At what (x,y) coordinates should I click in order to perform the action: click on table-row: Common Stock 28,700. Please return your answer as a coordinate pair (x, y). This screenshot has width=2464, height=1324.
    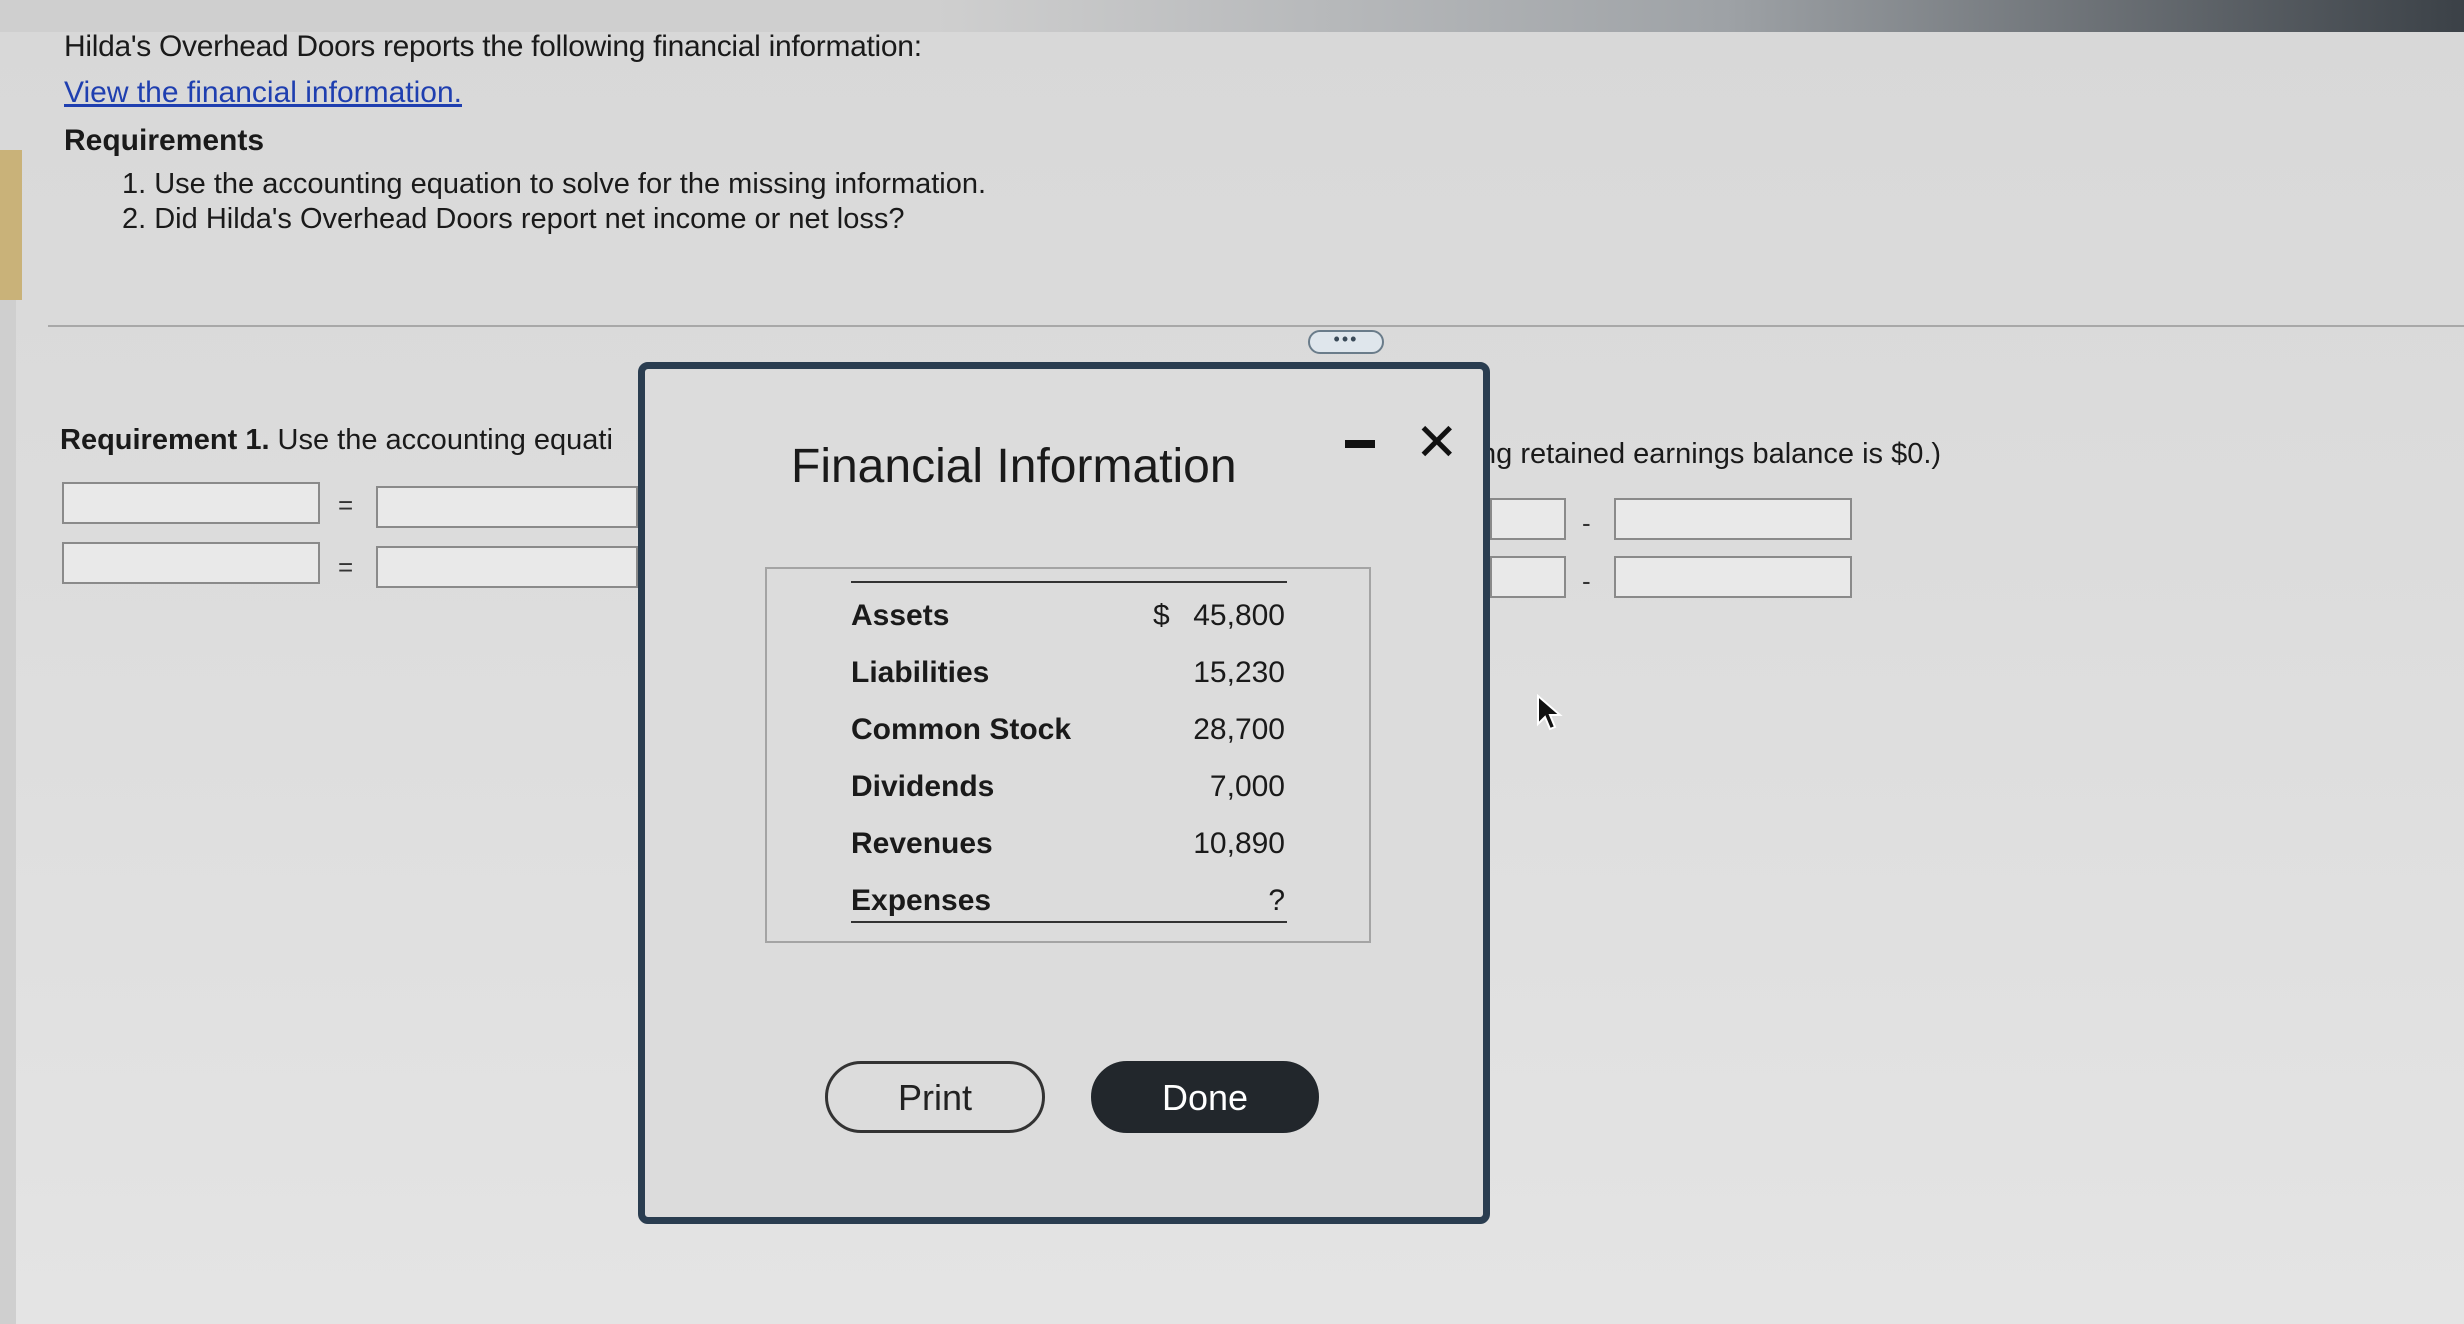
    Looking at the image, I should click on (1069, 733).